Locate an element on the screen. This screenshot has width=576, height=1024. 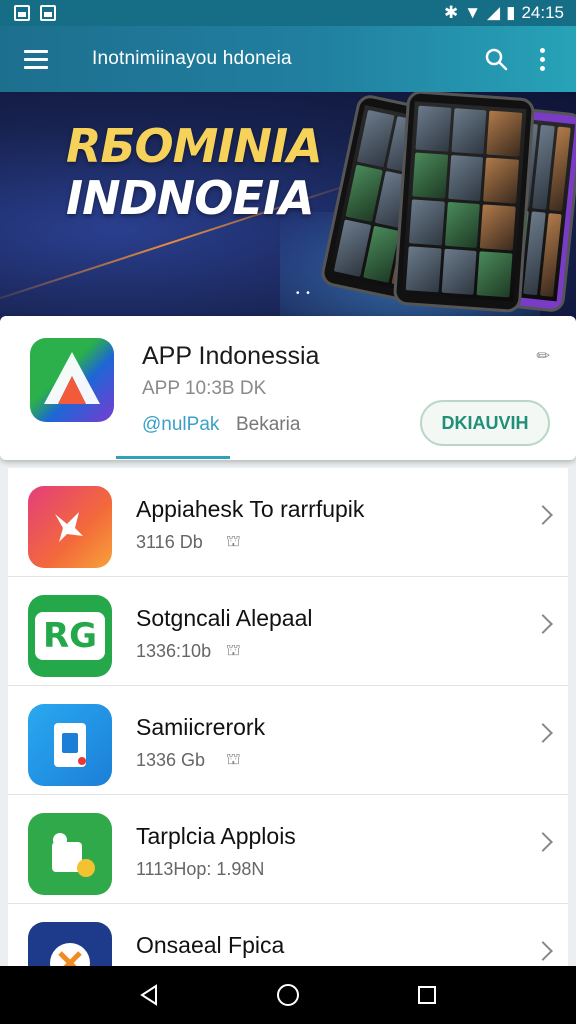
rg-logo-icon: RG is located at coordinates (70, 636).